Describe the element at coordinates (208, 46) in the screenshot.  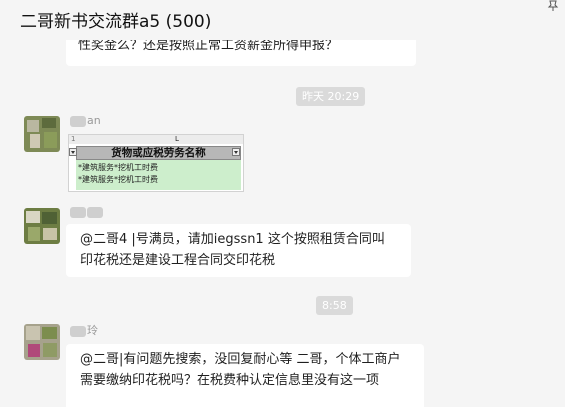
I see `message-text: 性奖金么？还是按照正常工资薪金所得申报？` at that location.